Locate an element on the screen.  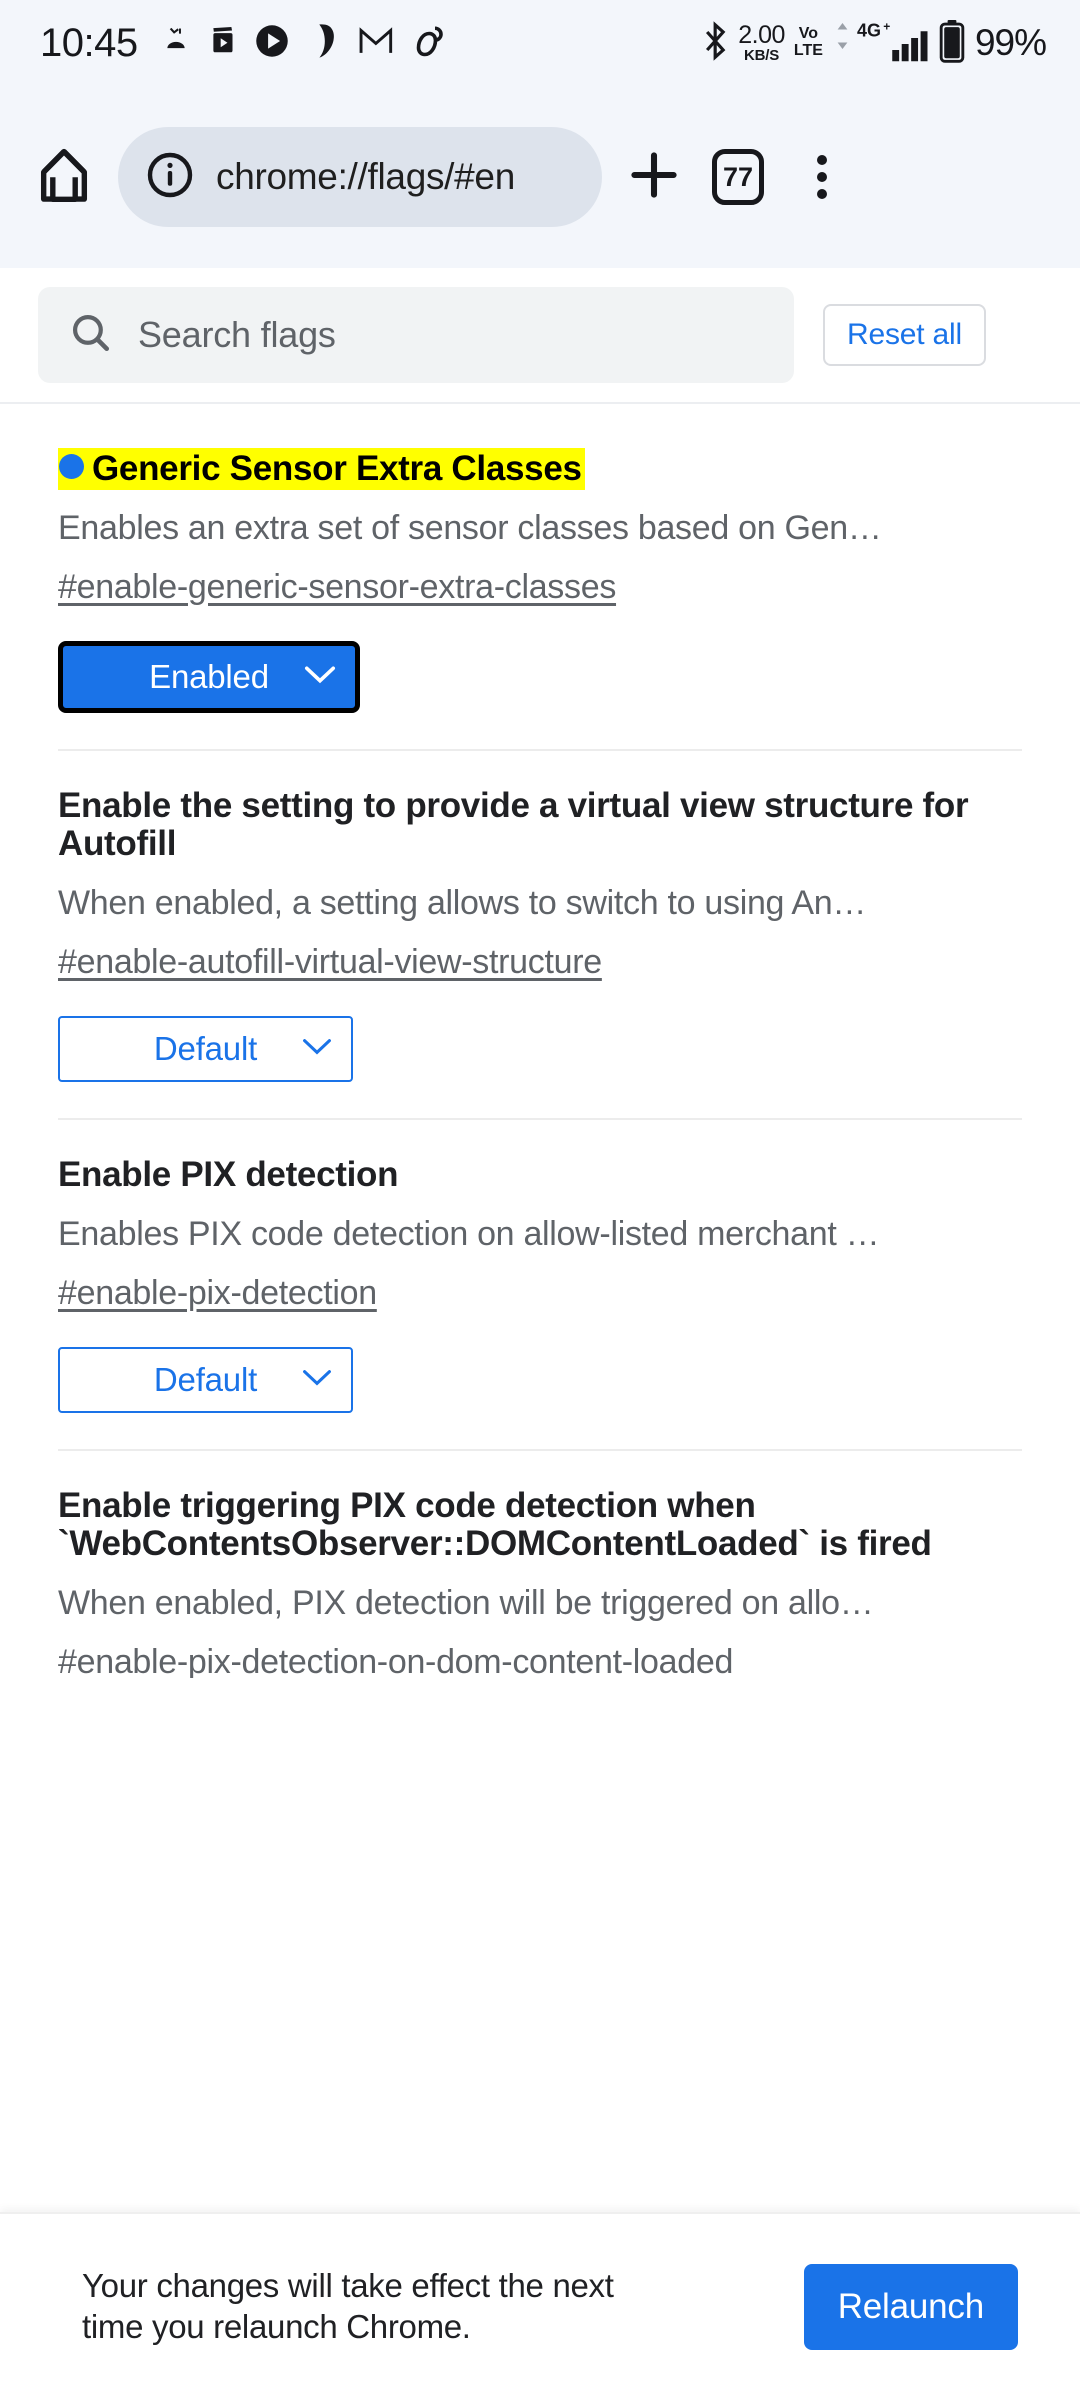
browser-toolbar: chrome://flags/#en 77 is located at coordinates (540, 177).